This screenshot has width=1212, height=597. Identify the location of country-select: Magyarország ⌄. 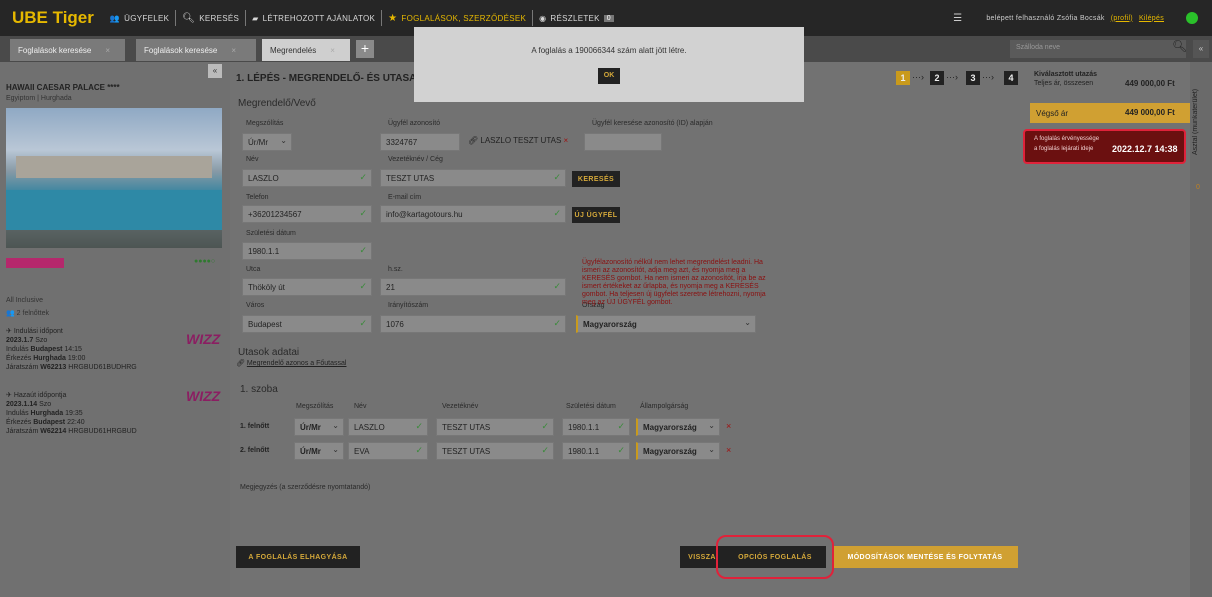
(666, 324).